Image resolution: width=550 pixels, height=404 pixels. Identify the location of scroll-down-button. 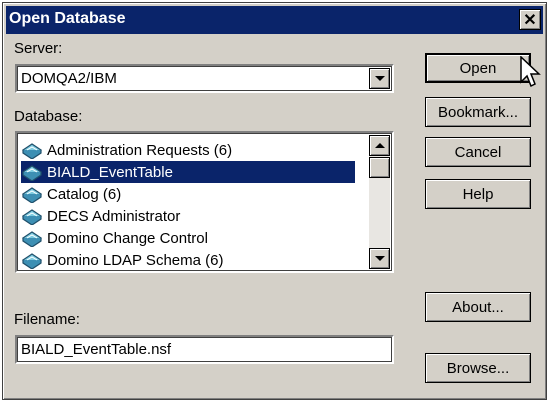
(379, 258).